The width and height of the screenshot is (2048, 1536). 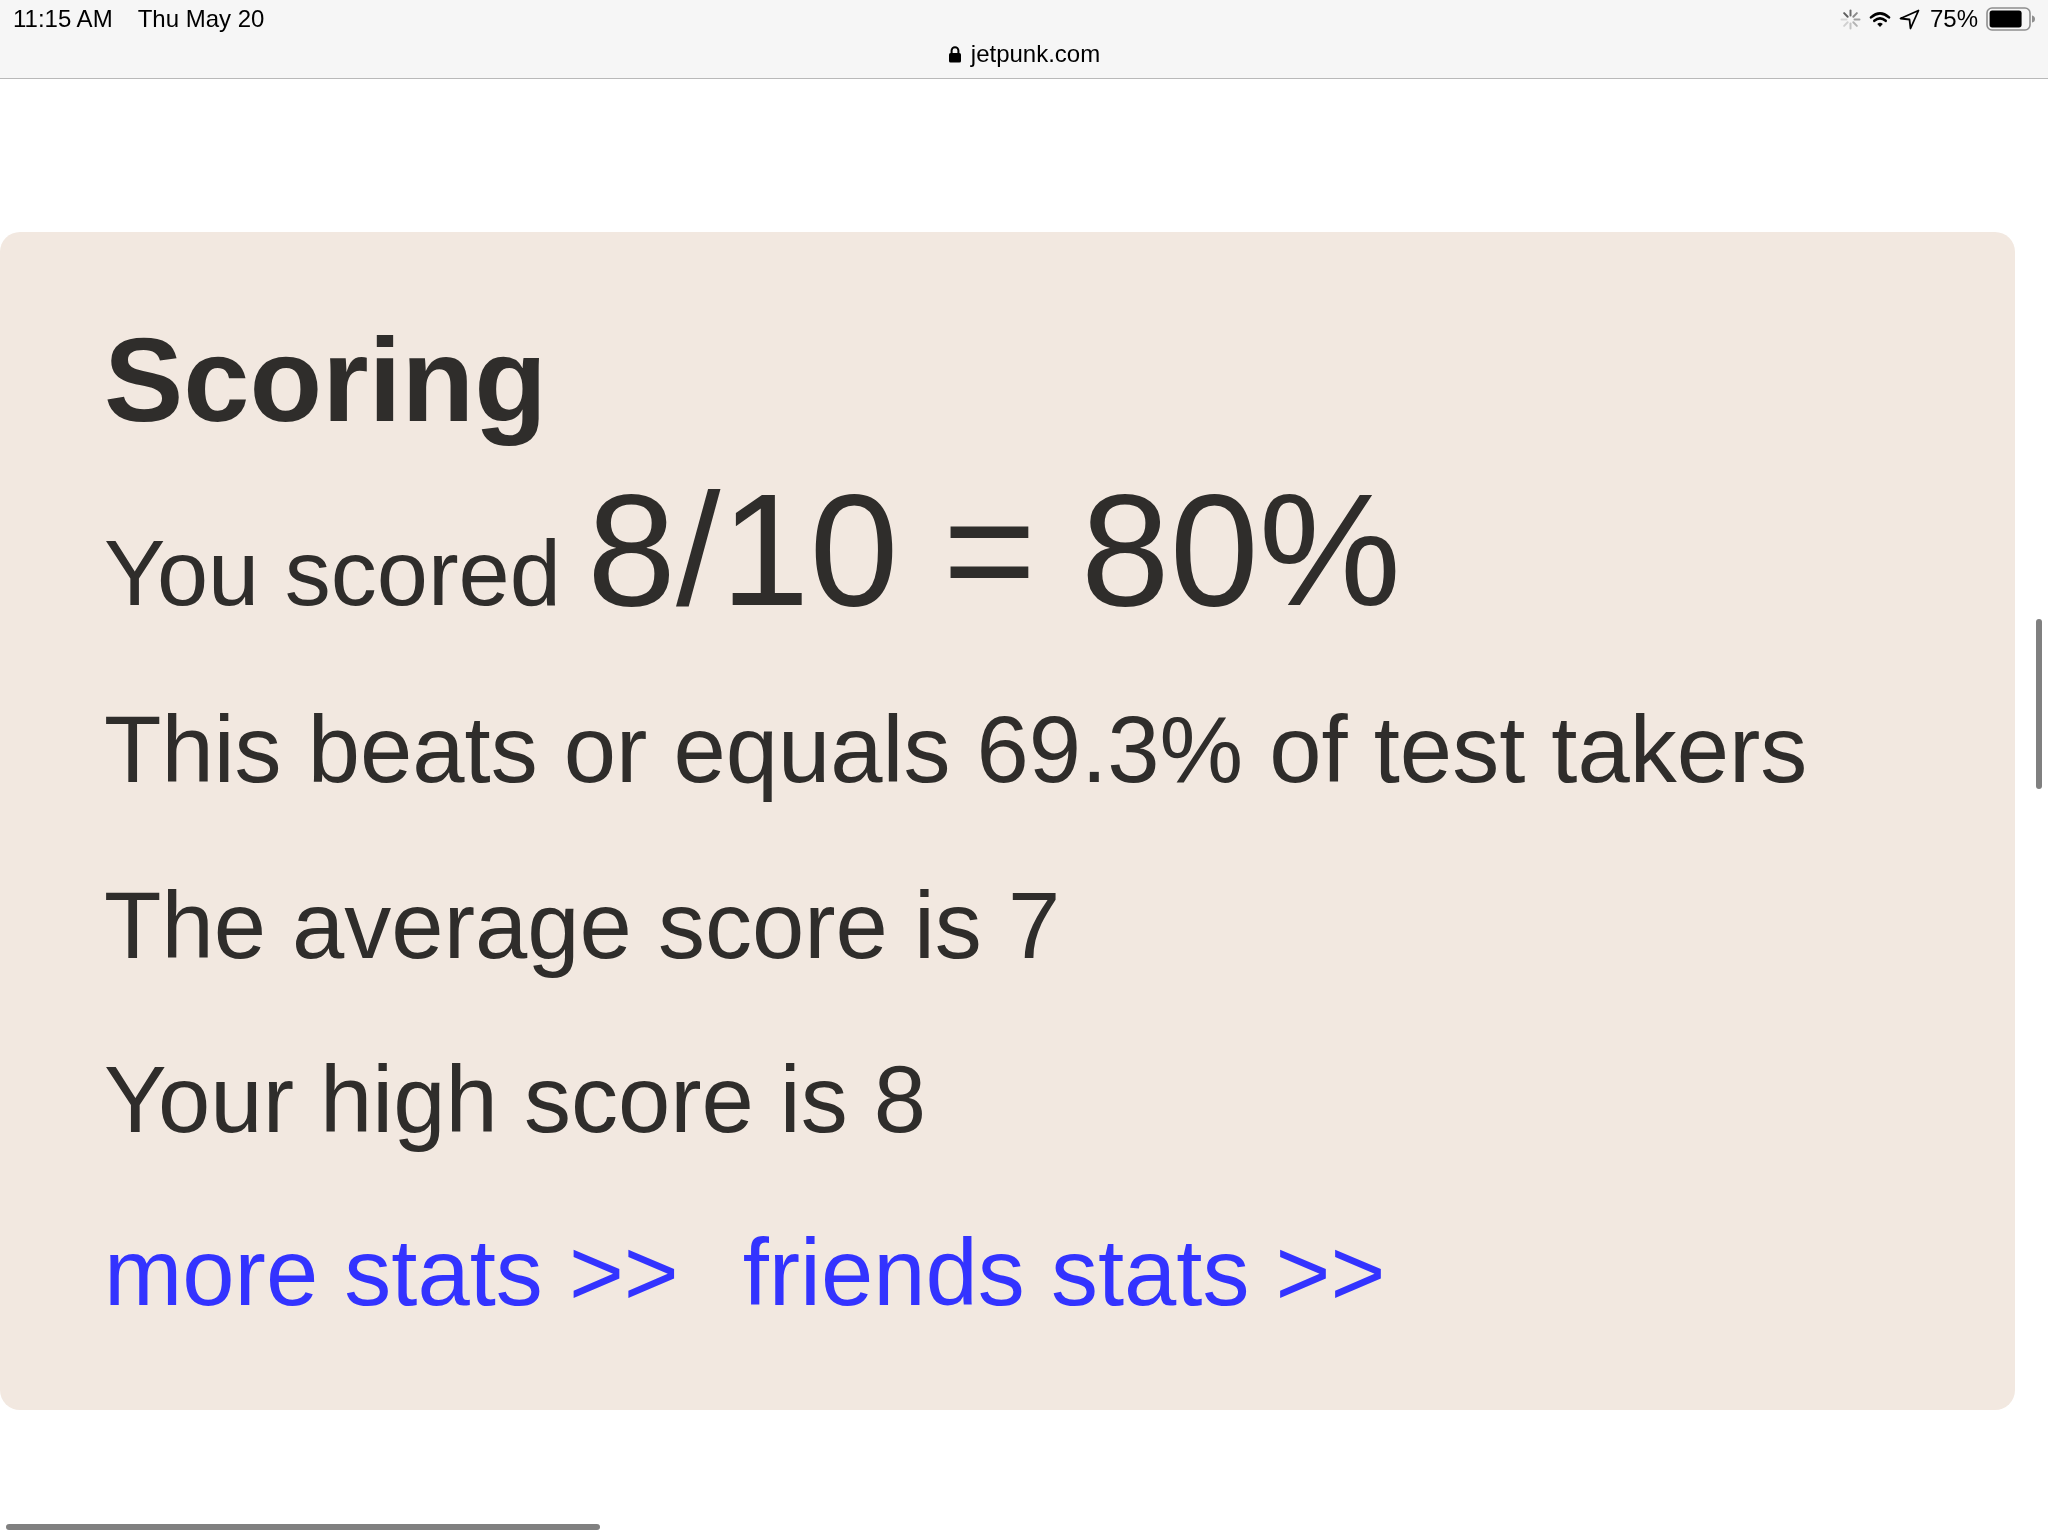 I want to click on address-url: jetpunk.com, so click(x=1035, y=54).